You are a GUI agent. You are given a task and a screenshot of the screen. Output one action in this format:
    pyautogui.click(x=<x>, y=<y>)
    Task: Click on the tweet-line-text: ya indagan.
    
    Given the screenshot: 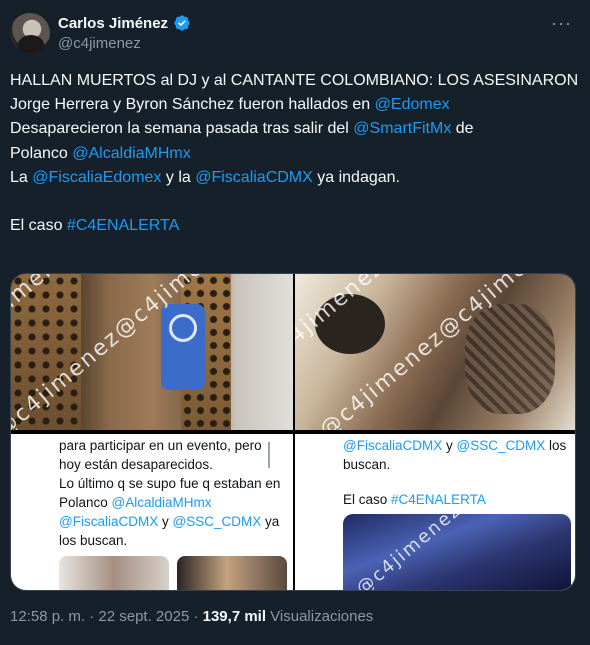 What is the action you would take?
    pyautogui.click(x=356, y=177)
    